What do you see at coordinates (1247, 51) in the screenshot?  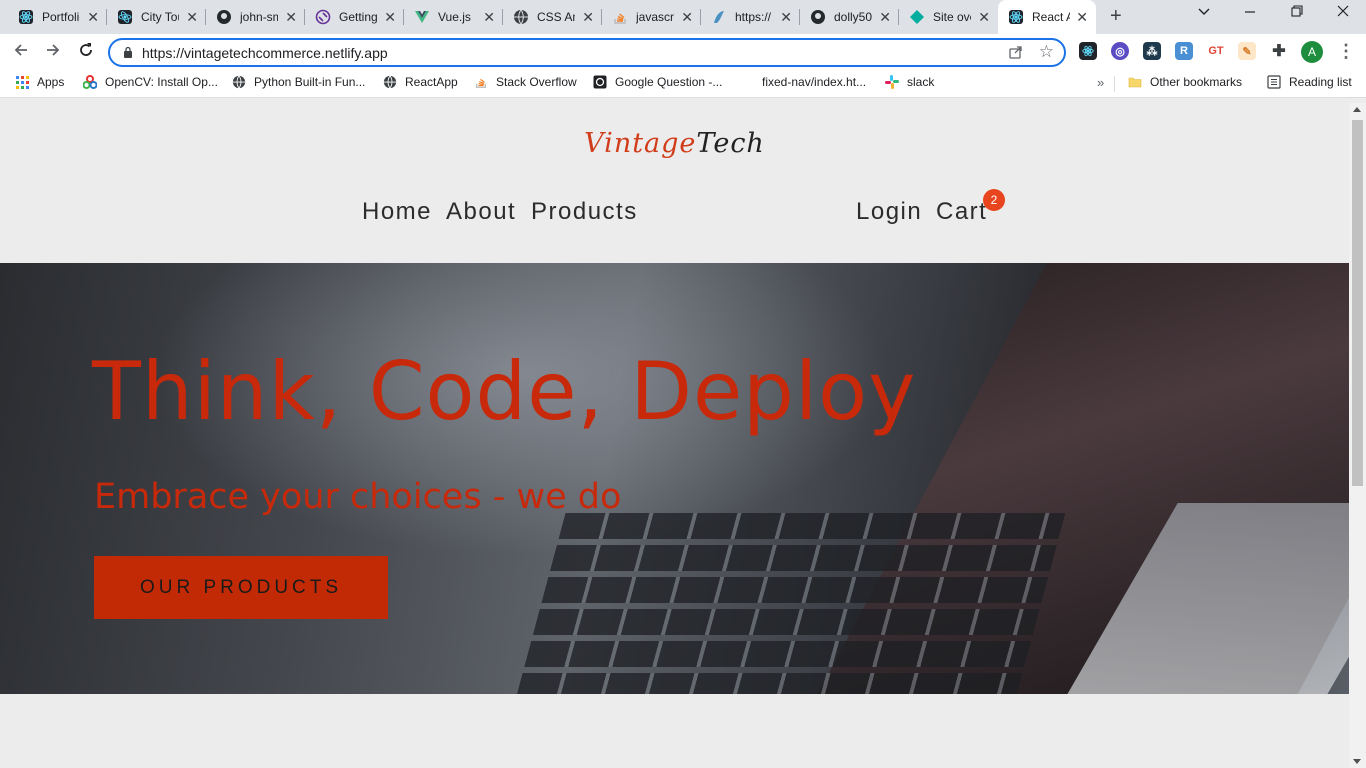 I see `palette-extension-icon: ✎` at bounding box center [1247, 51].